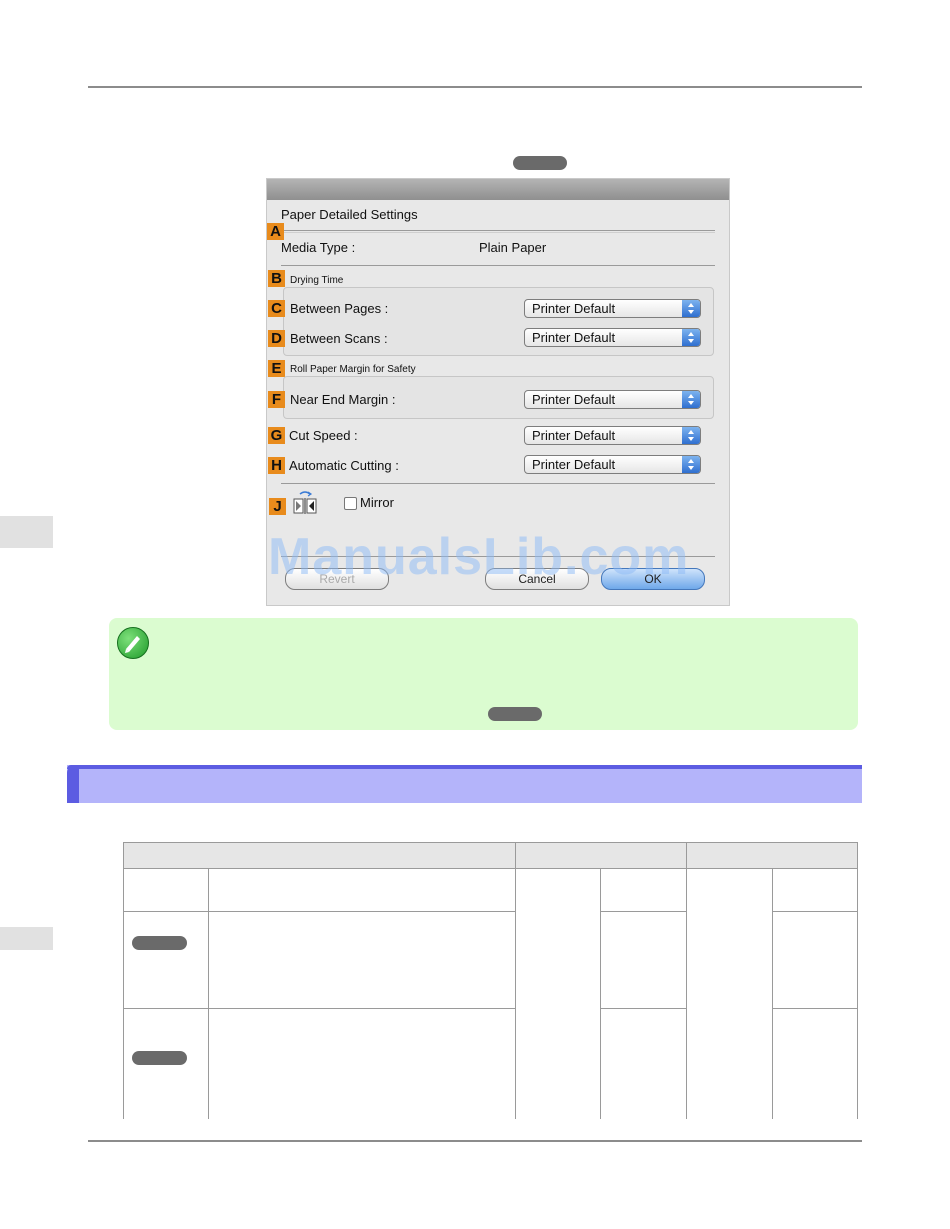 The height and width of the screenshot is (1229, 950). Describe the element at coordinates (498, 189) in the screenshot. I see `dialog-titlebar` at that location.